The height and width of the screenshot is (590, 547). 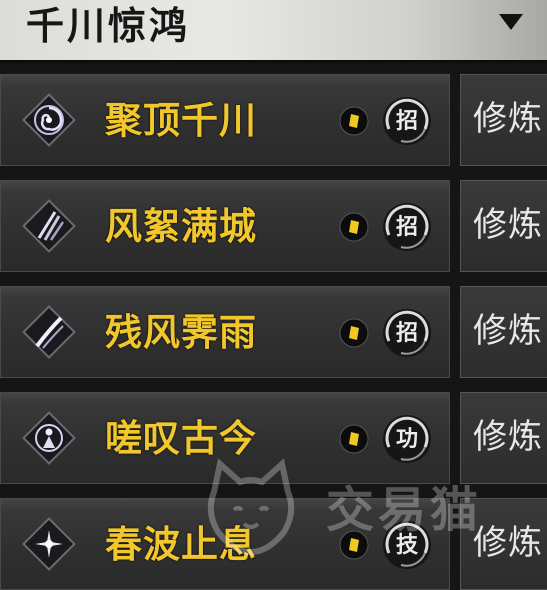 I want to click on skill-name: 风絮满城, so click(x=181, y=226).